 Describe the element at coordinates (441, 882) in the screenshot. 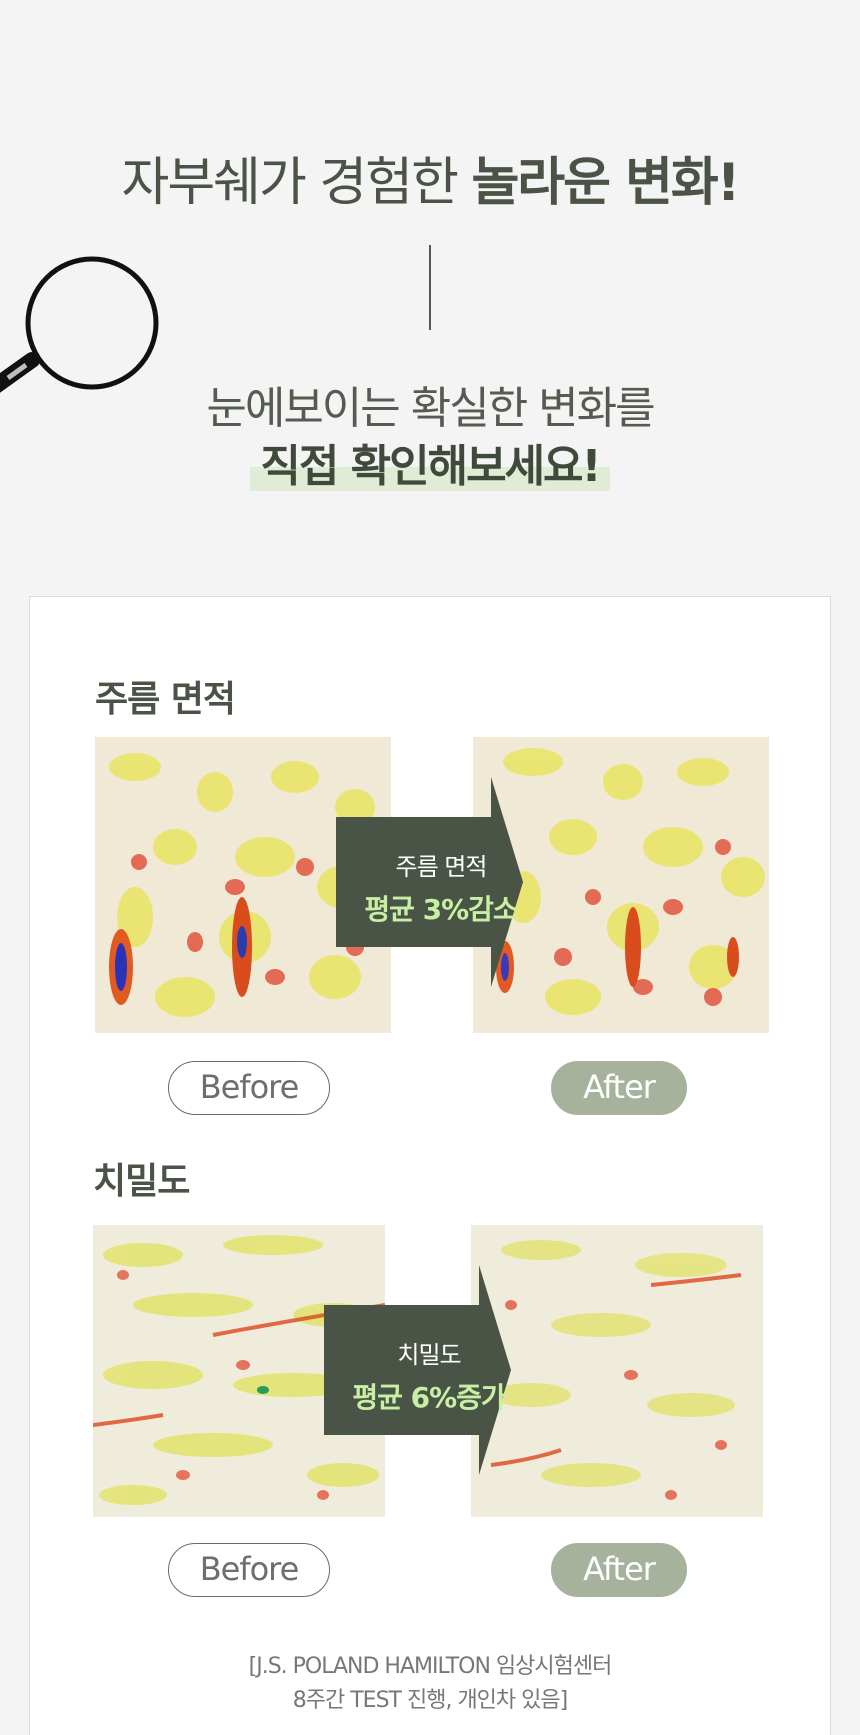

I see `wrinkle-result-arrow: 주름 면적 평균 3%감소` at that location.